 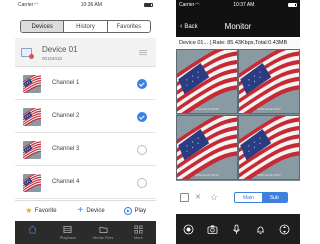 I want to click on tab-more: More, so click(x=138, y=232).